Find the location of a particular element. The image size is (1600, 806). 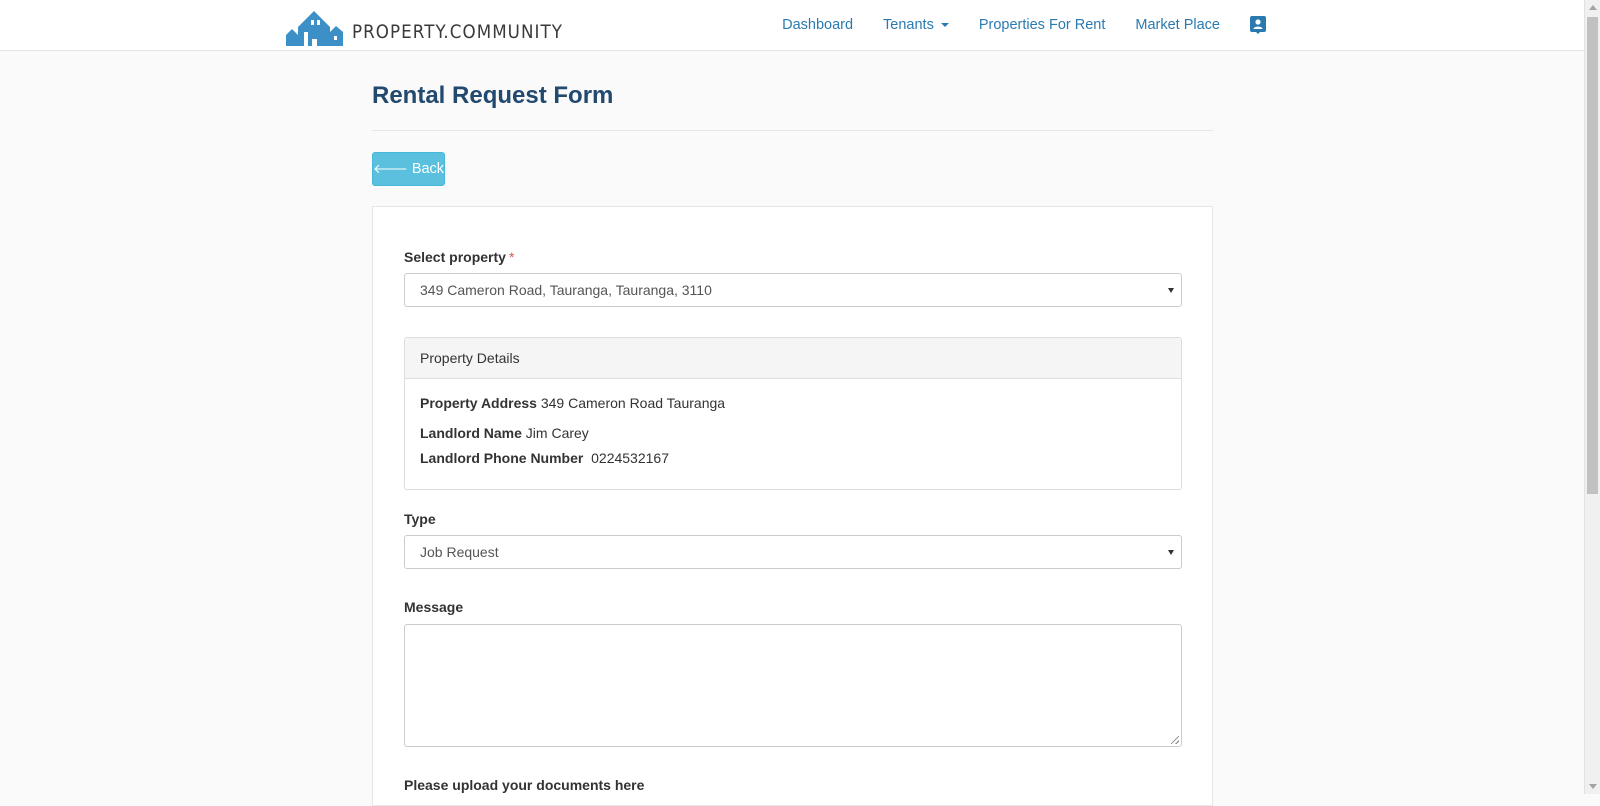

type-label: Type is located at coordinates (420, 519).